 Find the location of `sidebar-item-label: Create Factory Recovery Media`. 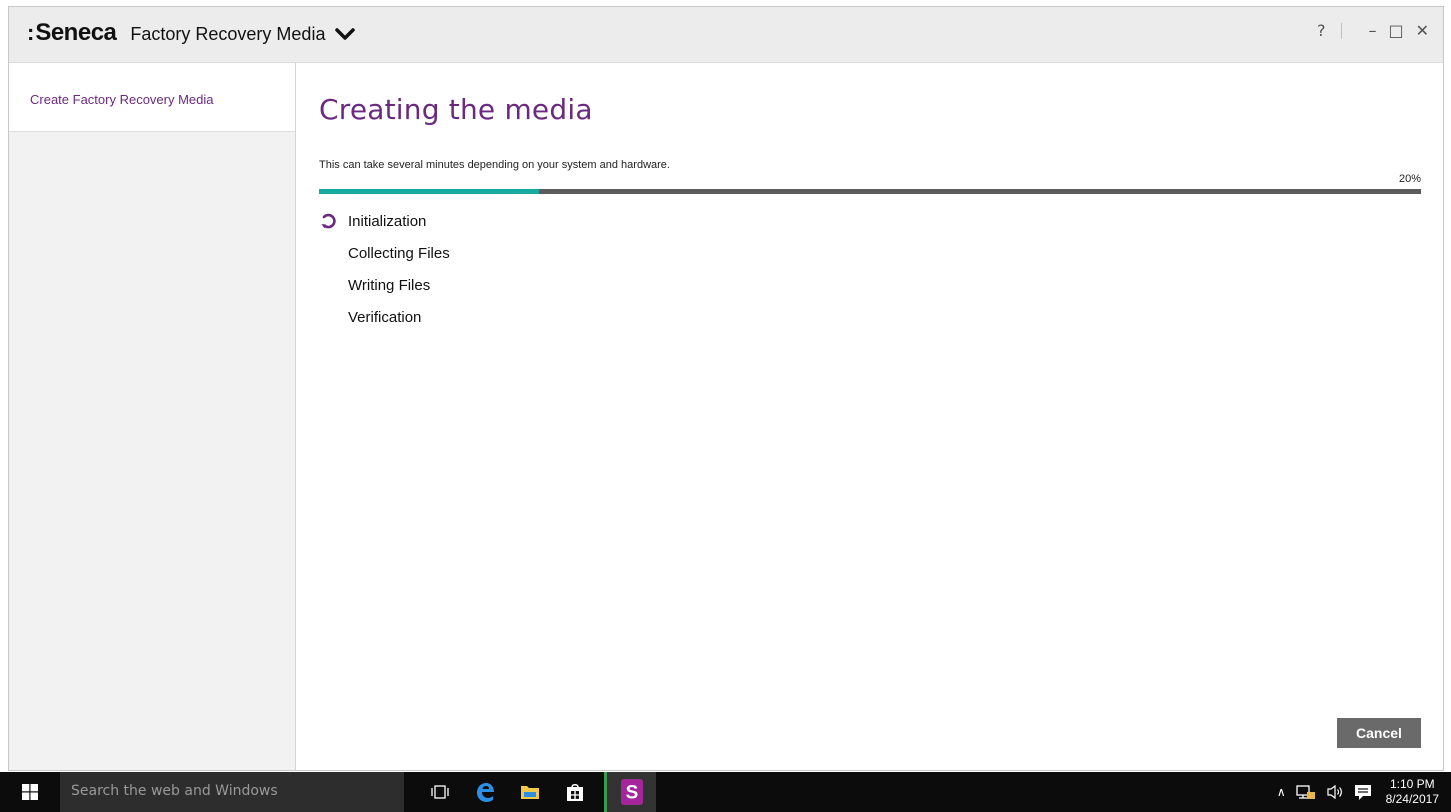

sidebar-item-label: Create Factory Recovery Media is located at coordinates (122, 99).